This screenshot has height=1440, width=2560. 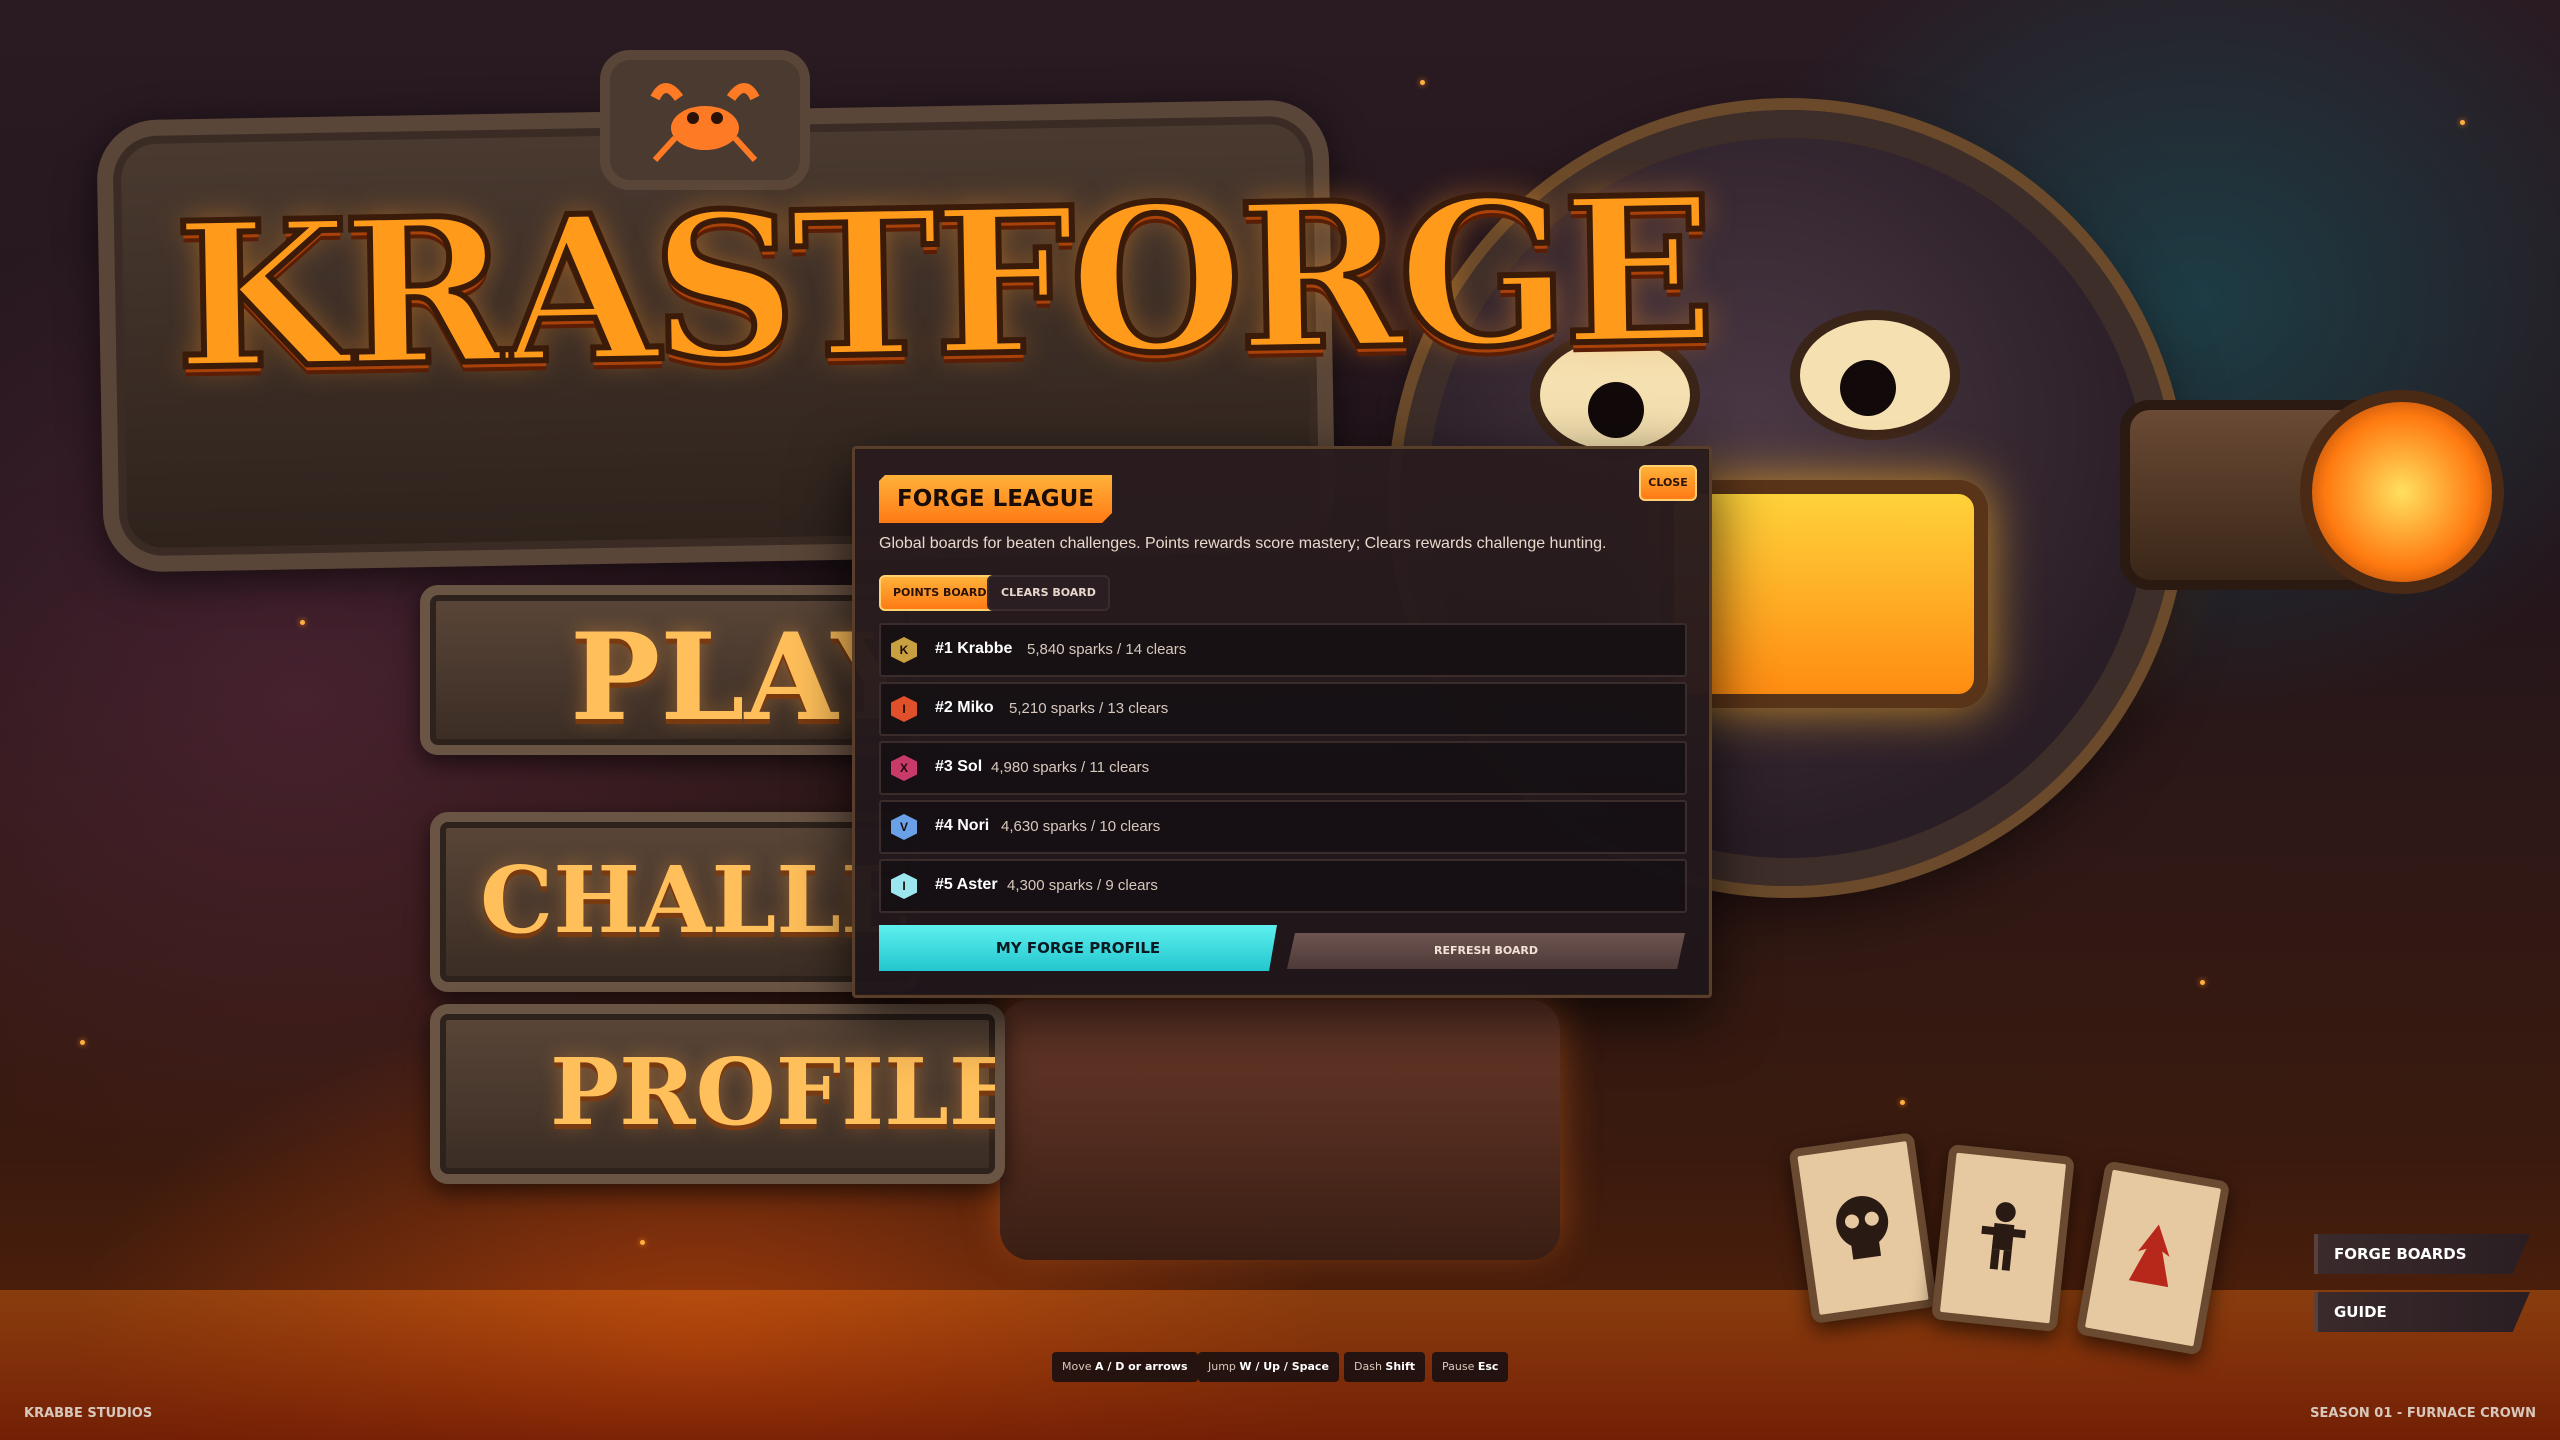 What do you see at coordinates (904, 827) in the screenshot?
I see `rank-badge-icon: V` at bounding box center [904, 827].